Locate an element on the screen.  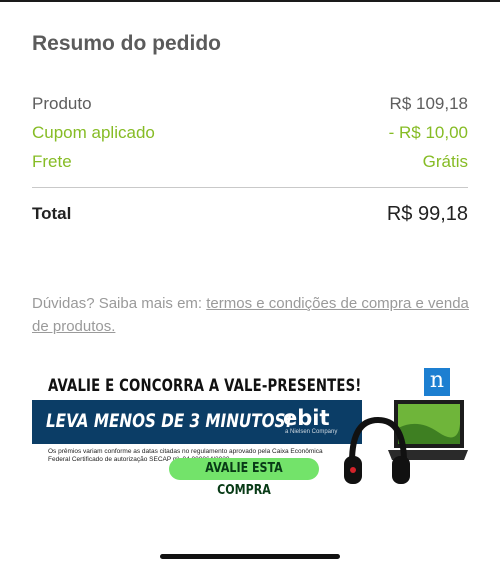
product-label: Produto is located at coordinates (62, 103).